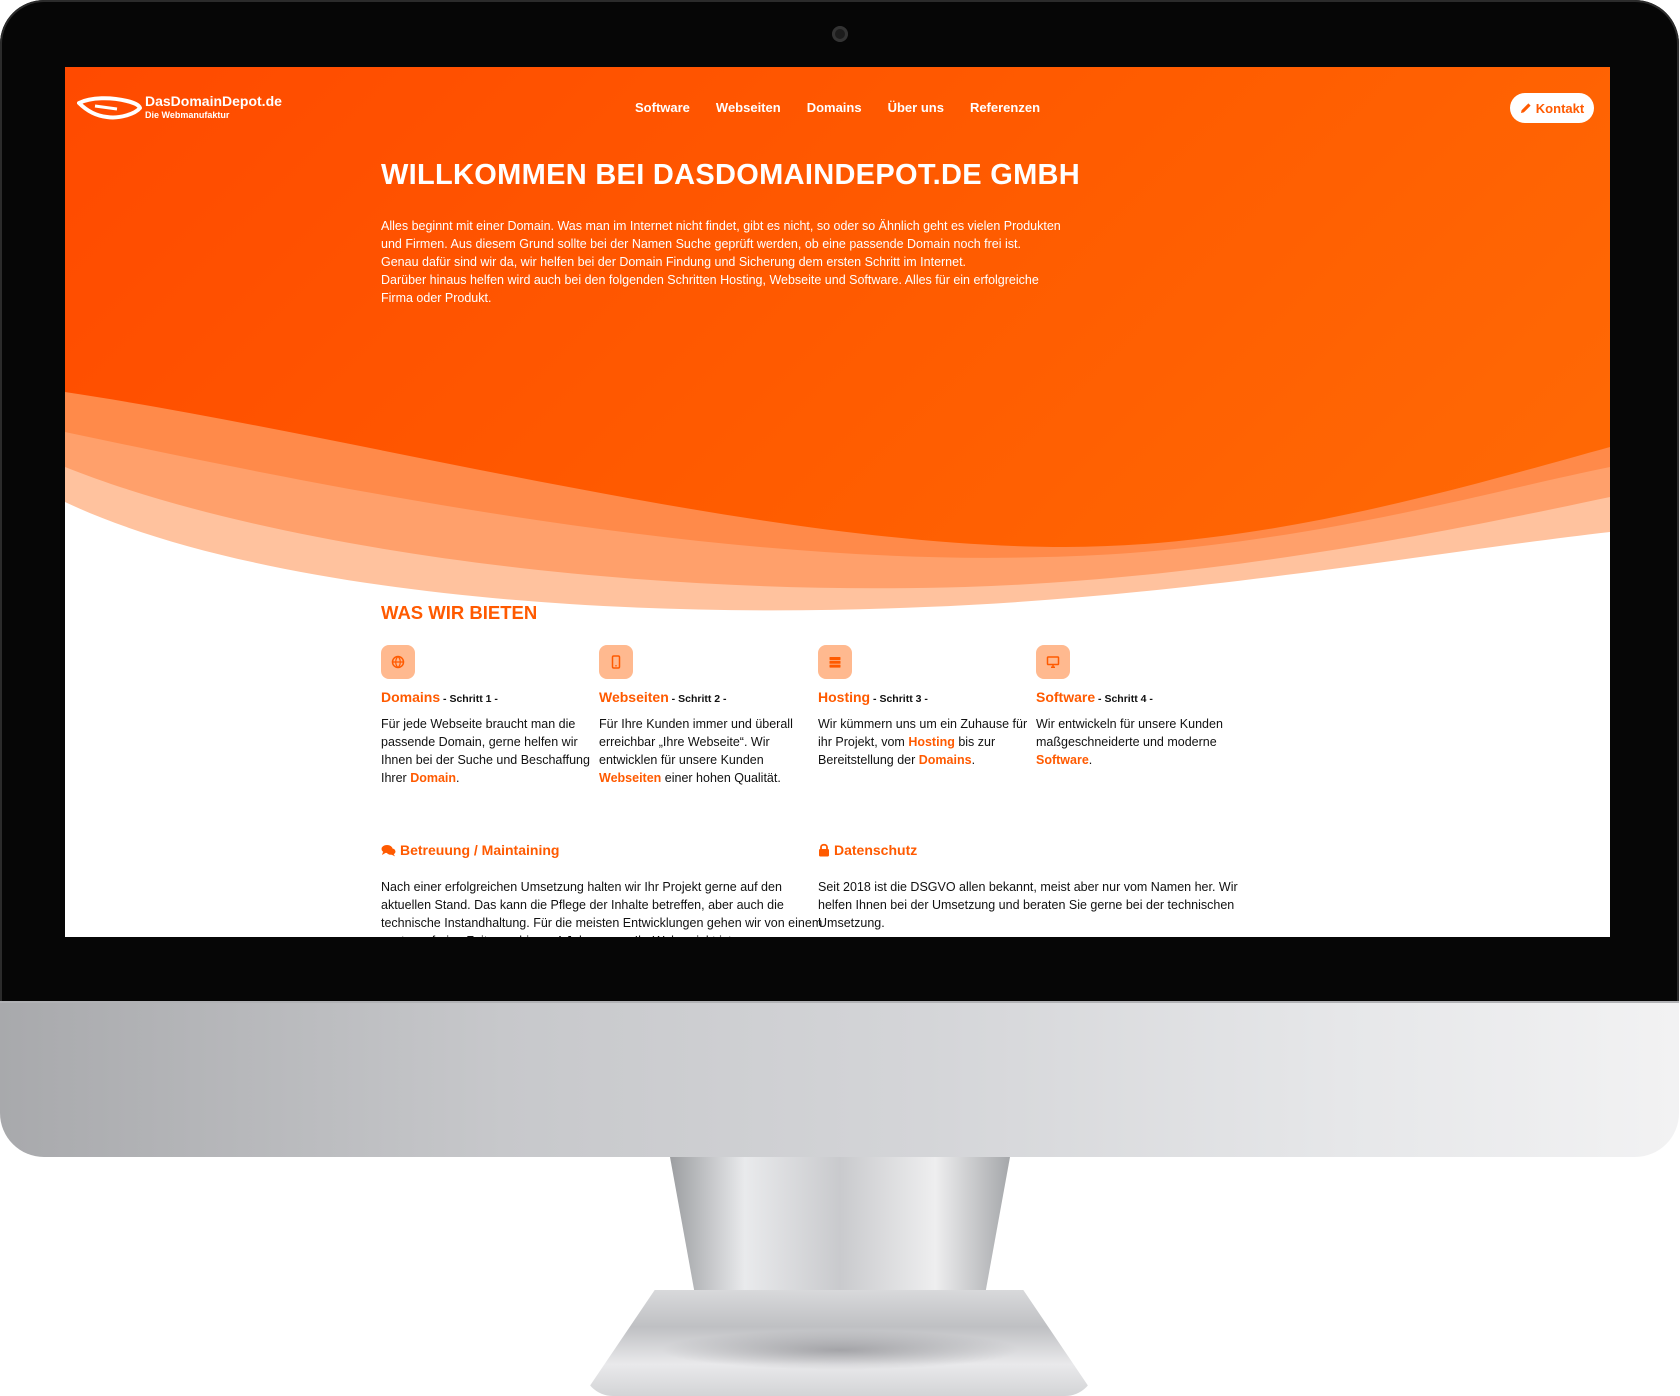 The width and height of the screenshot is (1680, 1396). What do you see at coordinates (840, 34) in the screenshot?
I see `camera-icon` at bounding box center [840, 34].